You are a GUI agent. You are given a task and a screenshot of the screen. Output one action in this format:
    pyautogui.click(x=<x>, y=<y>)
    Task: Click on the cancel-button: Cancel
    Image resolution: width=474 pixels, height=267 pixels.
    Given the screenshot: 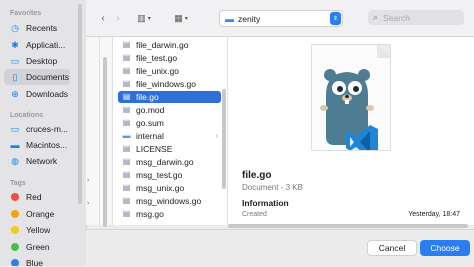 What is the action you would take?
    pyautogui.click(x=392, y=248)
    